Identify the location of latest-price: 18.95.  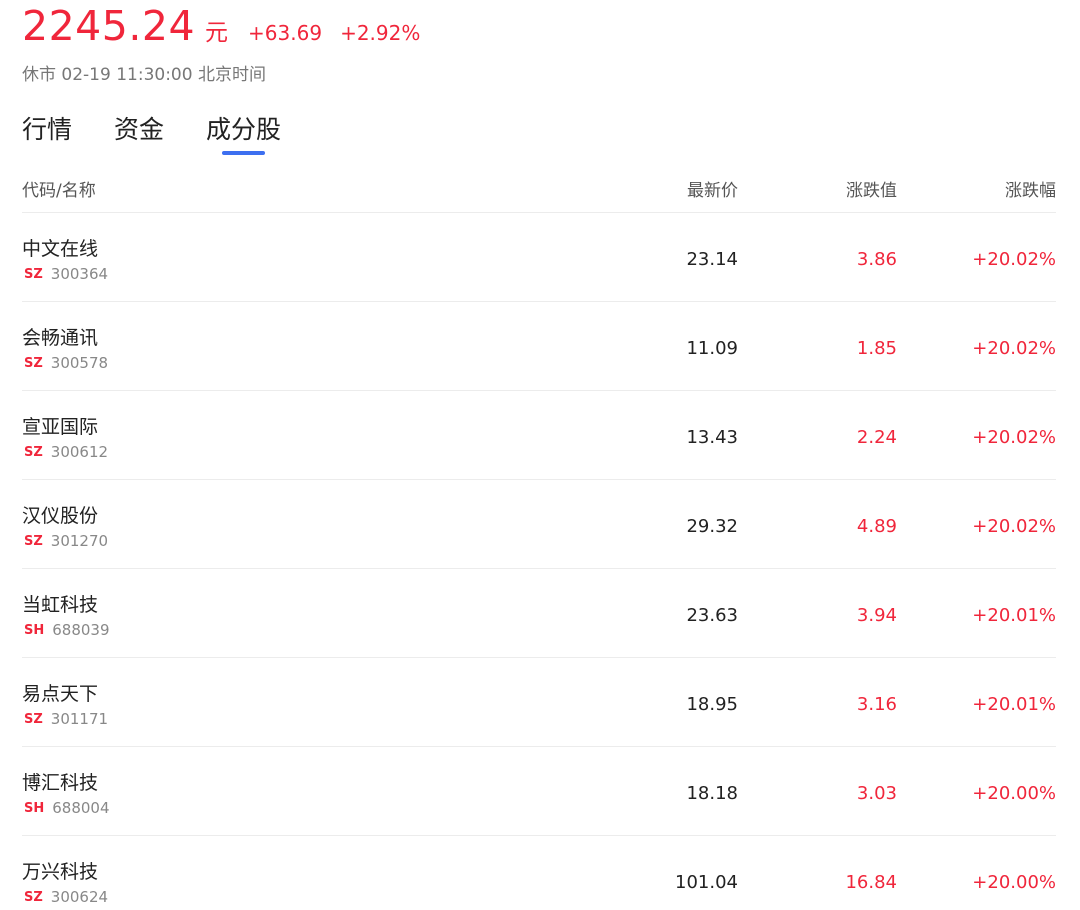
(712, 704).